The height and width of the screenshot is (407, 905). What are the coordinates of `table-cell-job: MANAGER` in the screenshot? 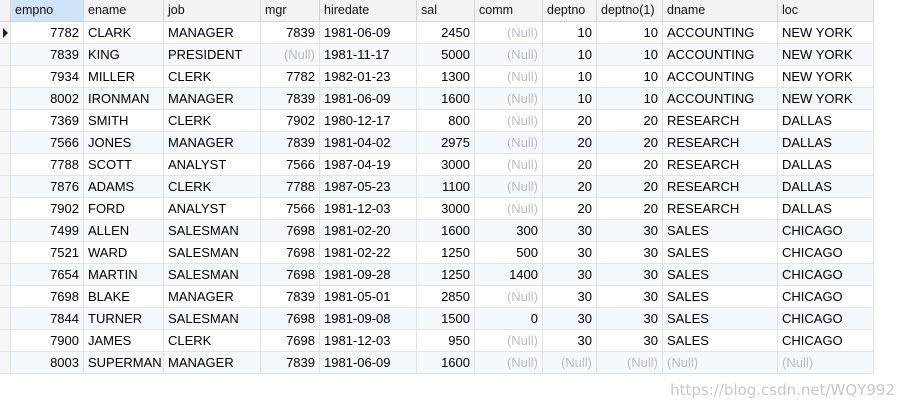 It's located at (212, 142).